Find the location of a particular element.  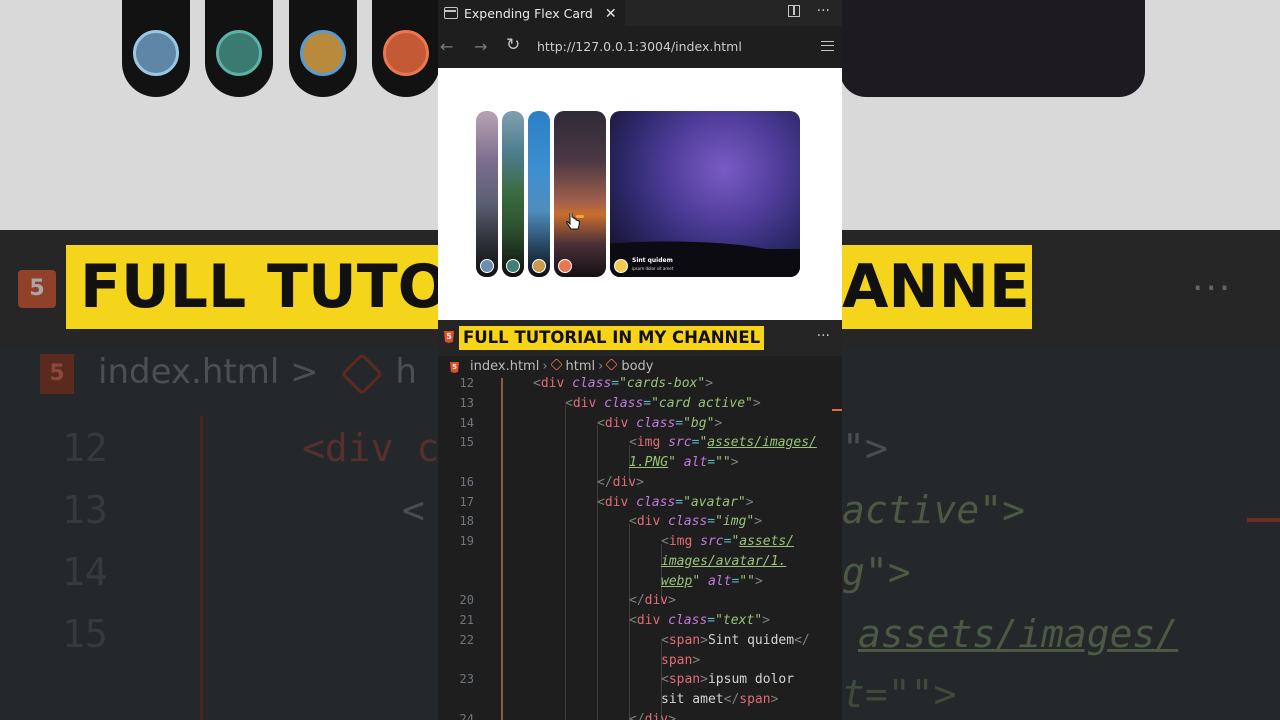

background-breadcrumb: 5 index.html > h is located at coordinates (228, 373).